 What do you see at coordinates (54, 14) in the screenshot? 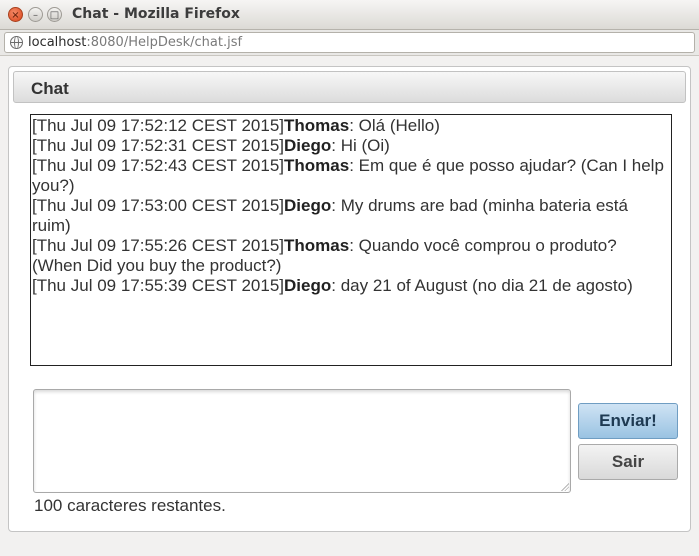
I see `maximize-window-icon: □` at bounding box center [54, 14].